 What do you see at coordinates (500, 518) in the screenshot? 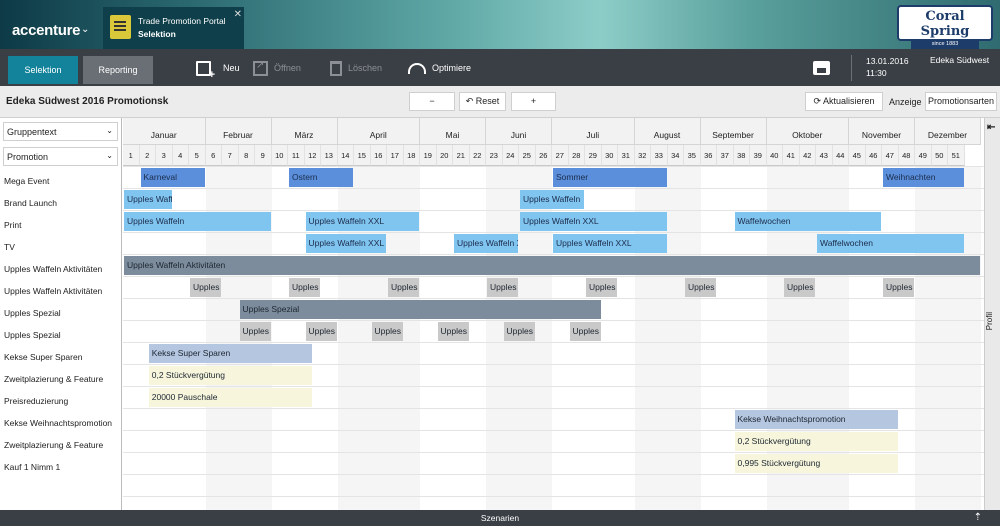
I see `scenarios-bar: Szenarien ⇡` at bounding box center [500, 518].